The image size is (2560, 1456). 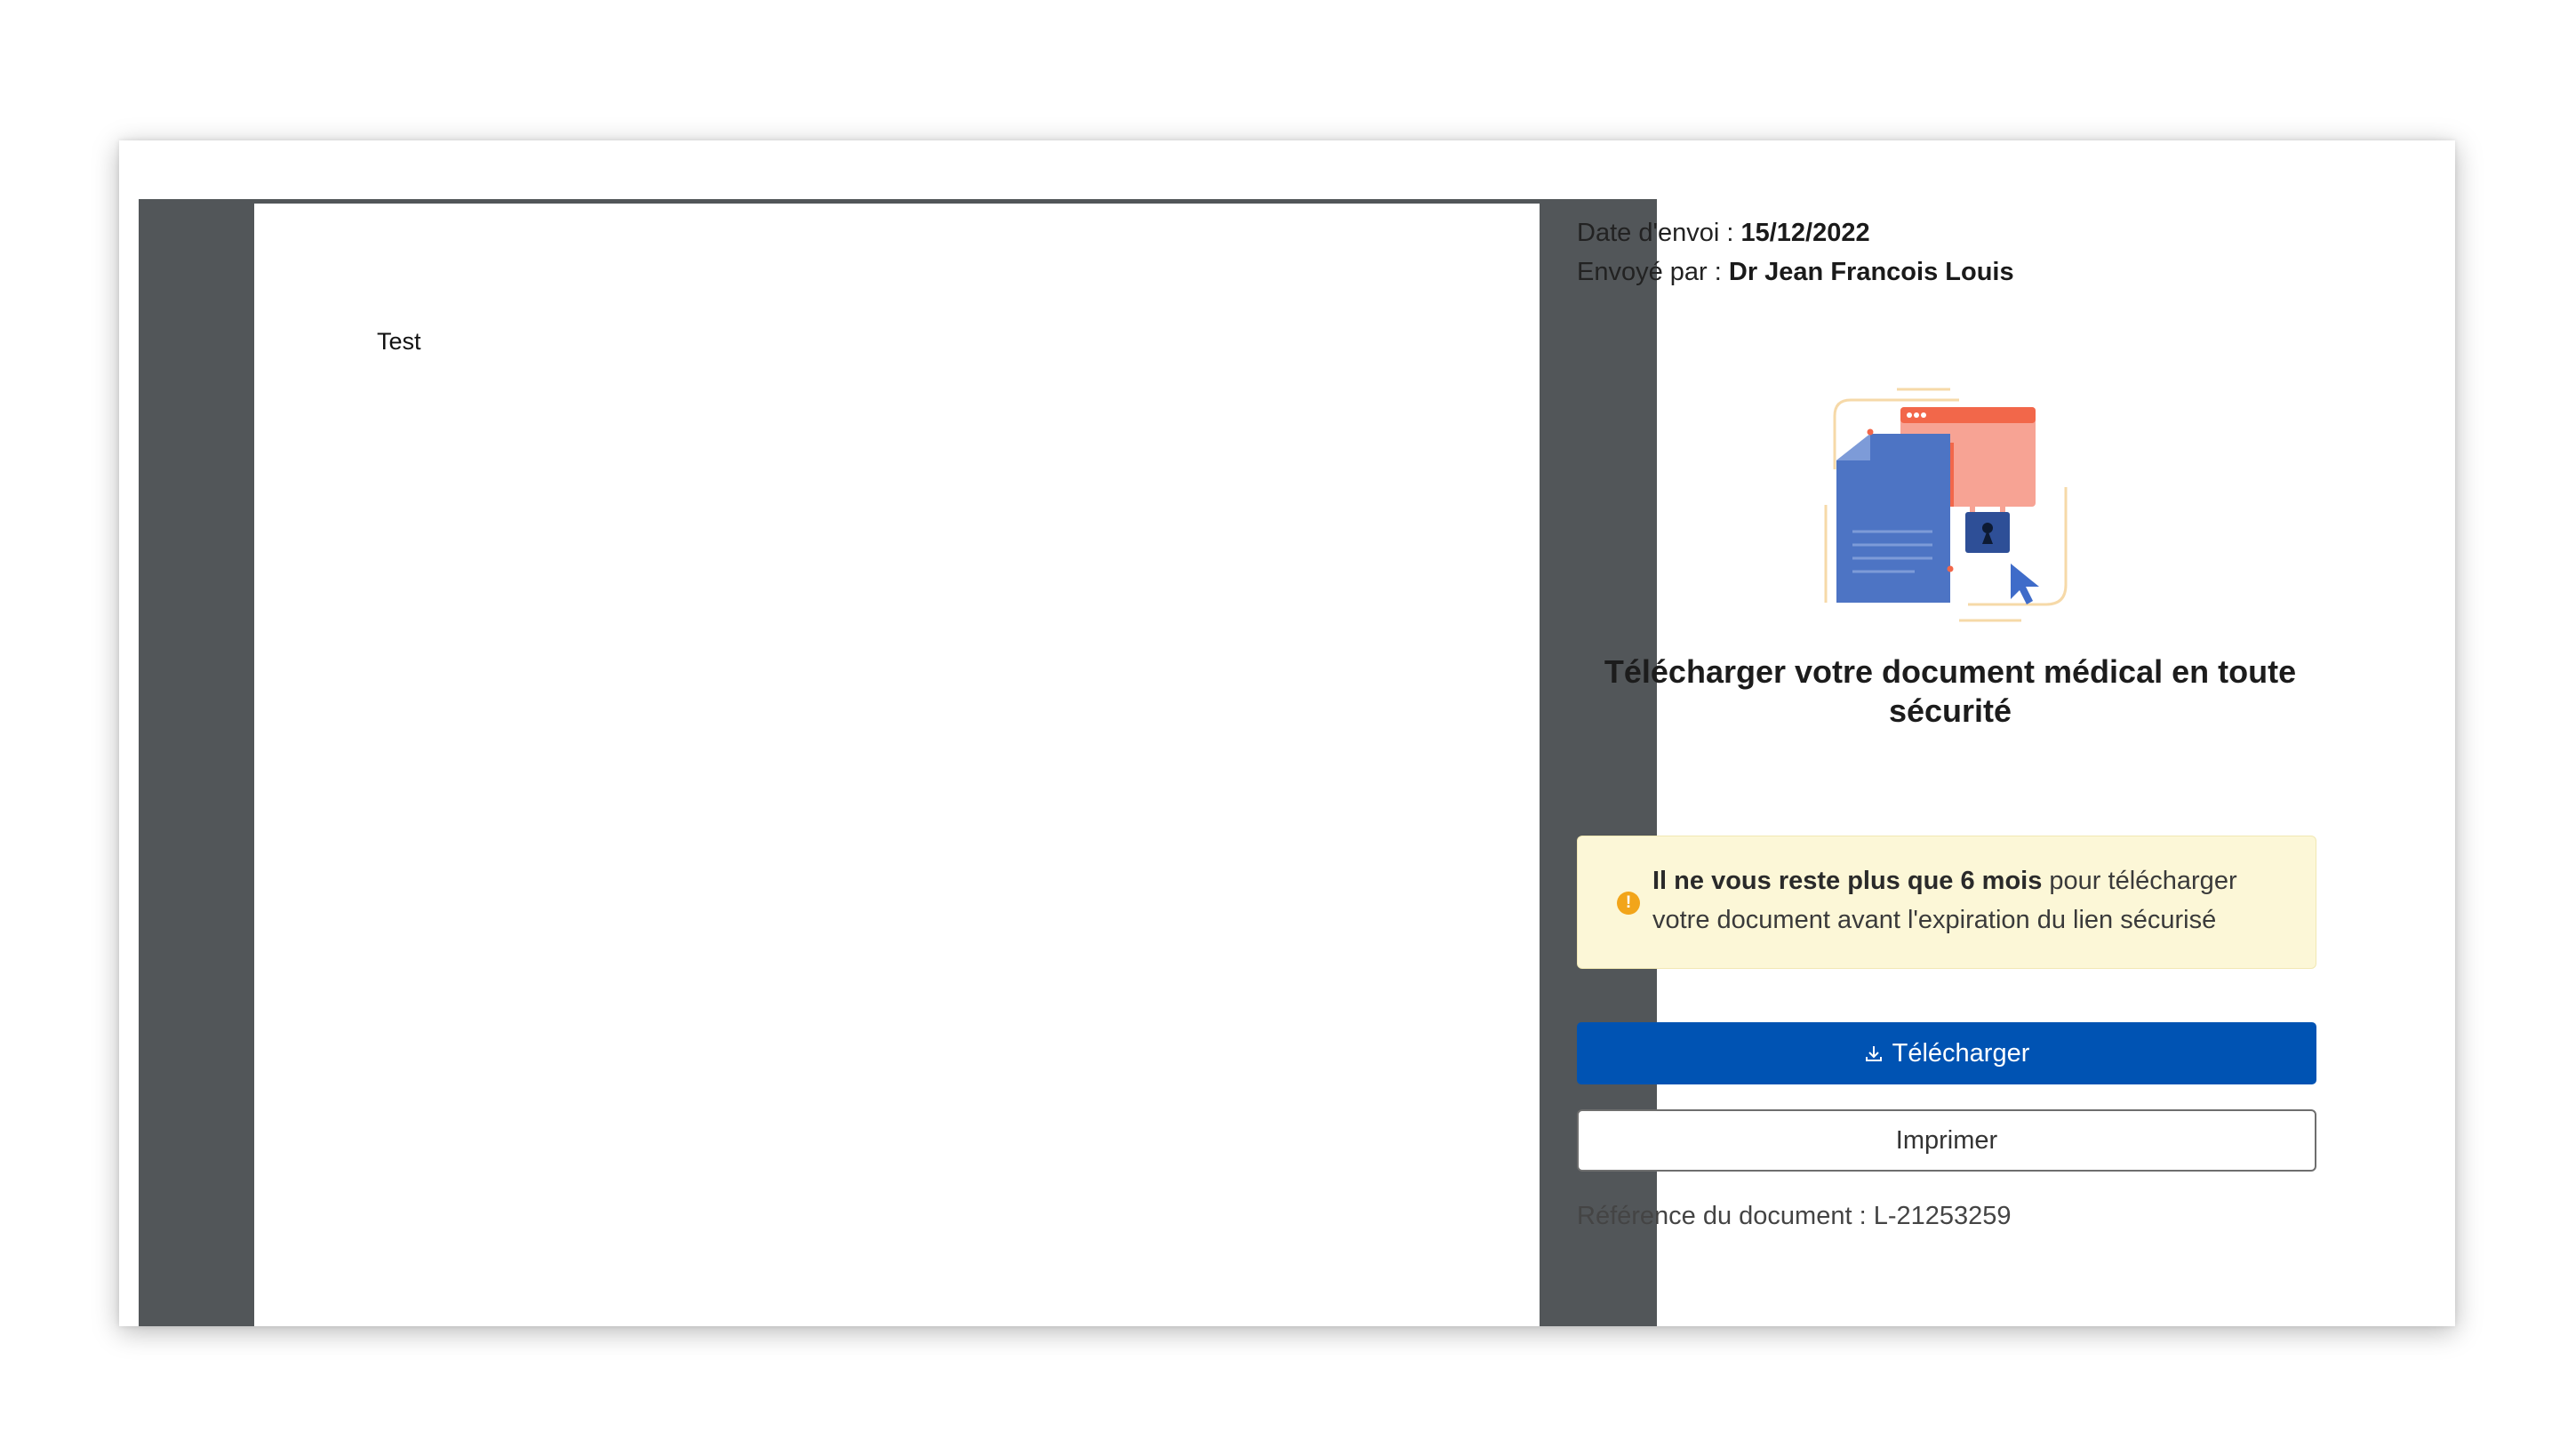 I want to click on sent-date: Date d'envoi : 15/12/2022, so click(x=1950, y=233).